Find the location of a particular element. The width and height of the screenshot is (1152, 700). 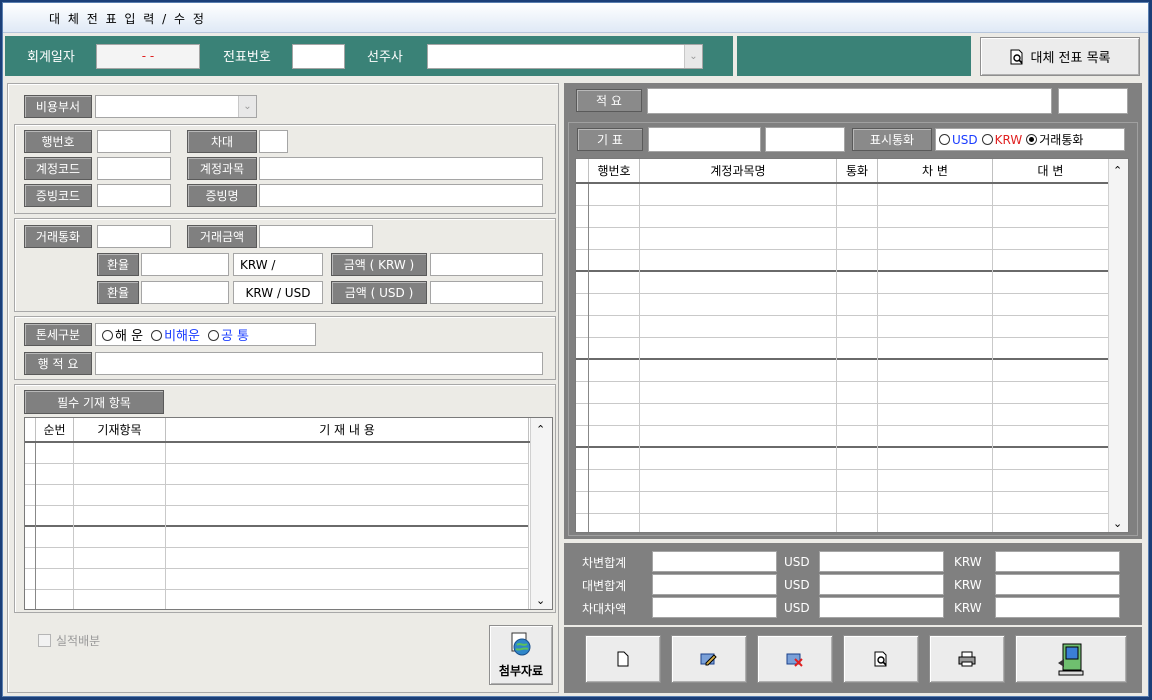

memo-extra-field is located at coordinates (1093, 101).